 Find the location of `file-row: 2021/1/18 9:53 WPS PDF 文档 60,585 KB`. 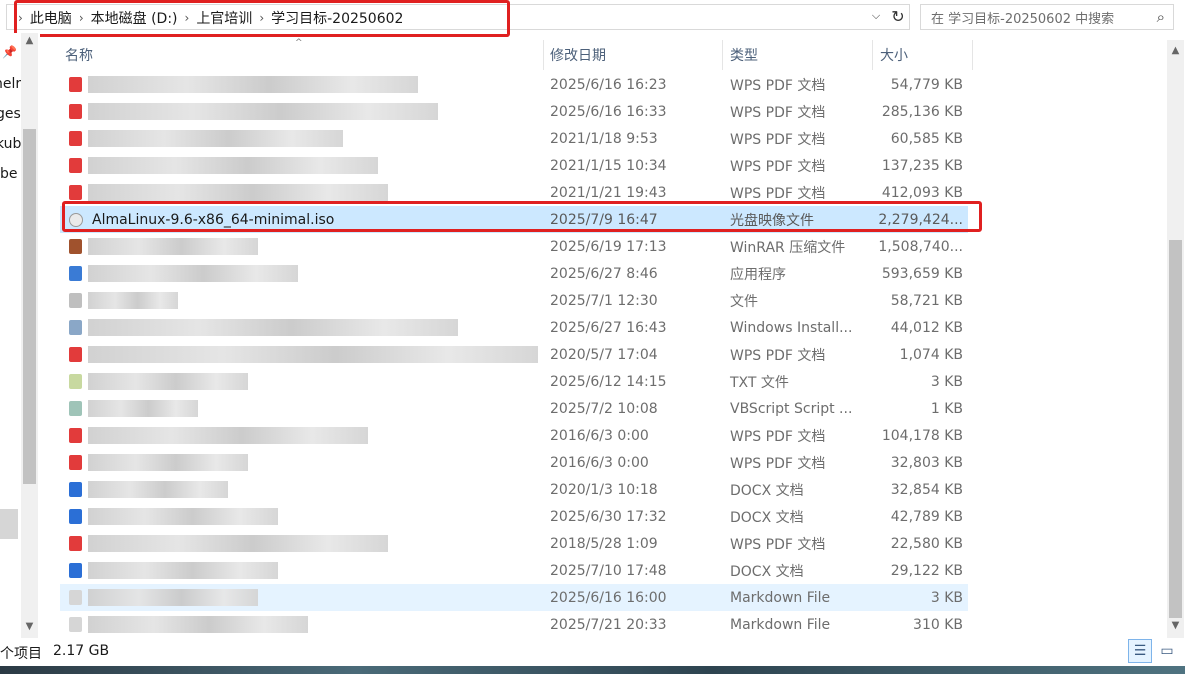

file-row: 2021/1/18 9:53 WPS PDF 文档 60,585 KB is located at coordinates (514, 138).